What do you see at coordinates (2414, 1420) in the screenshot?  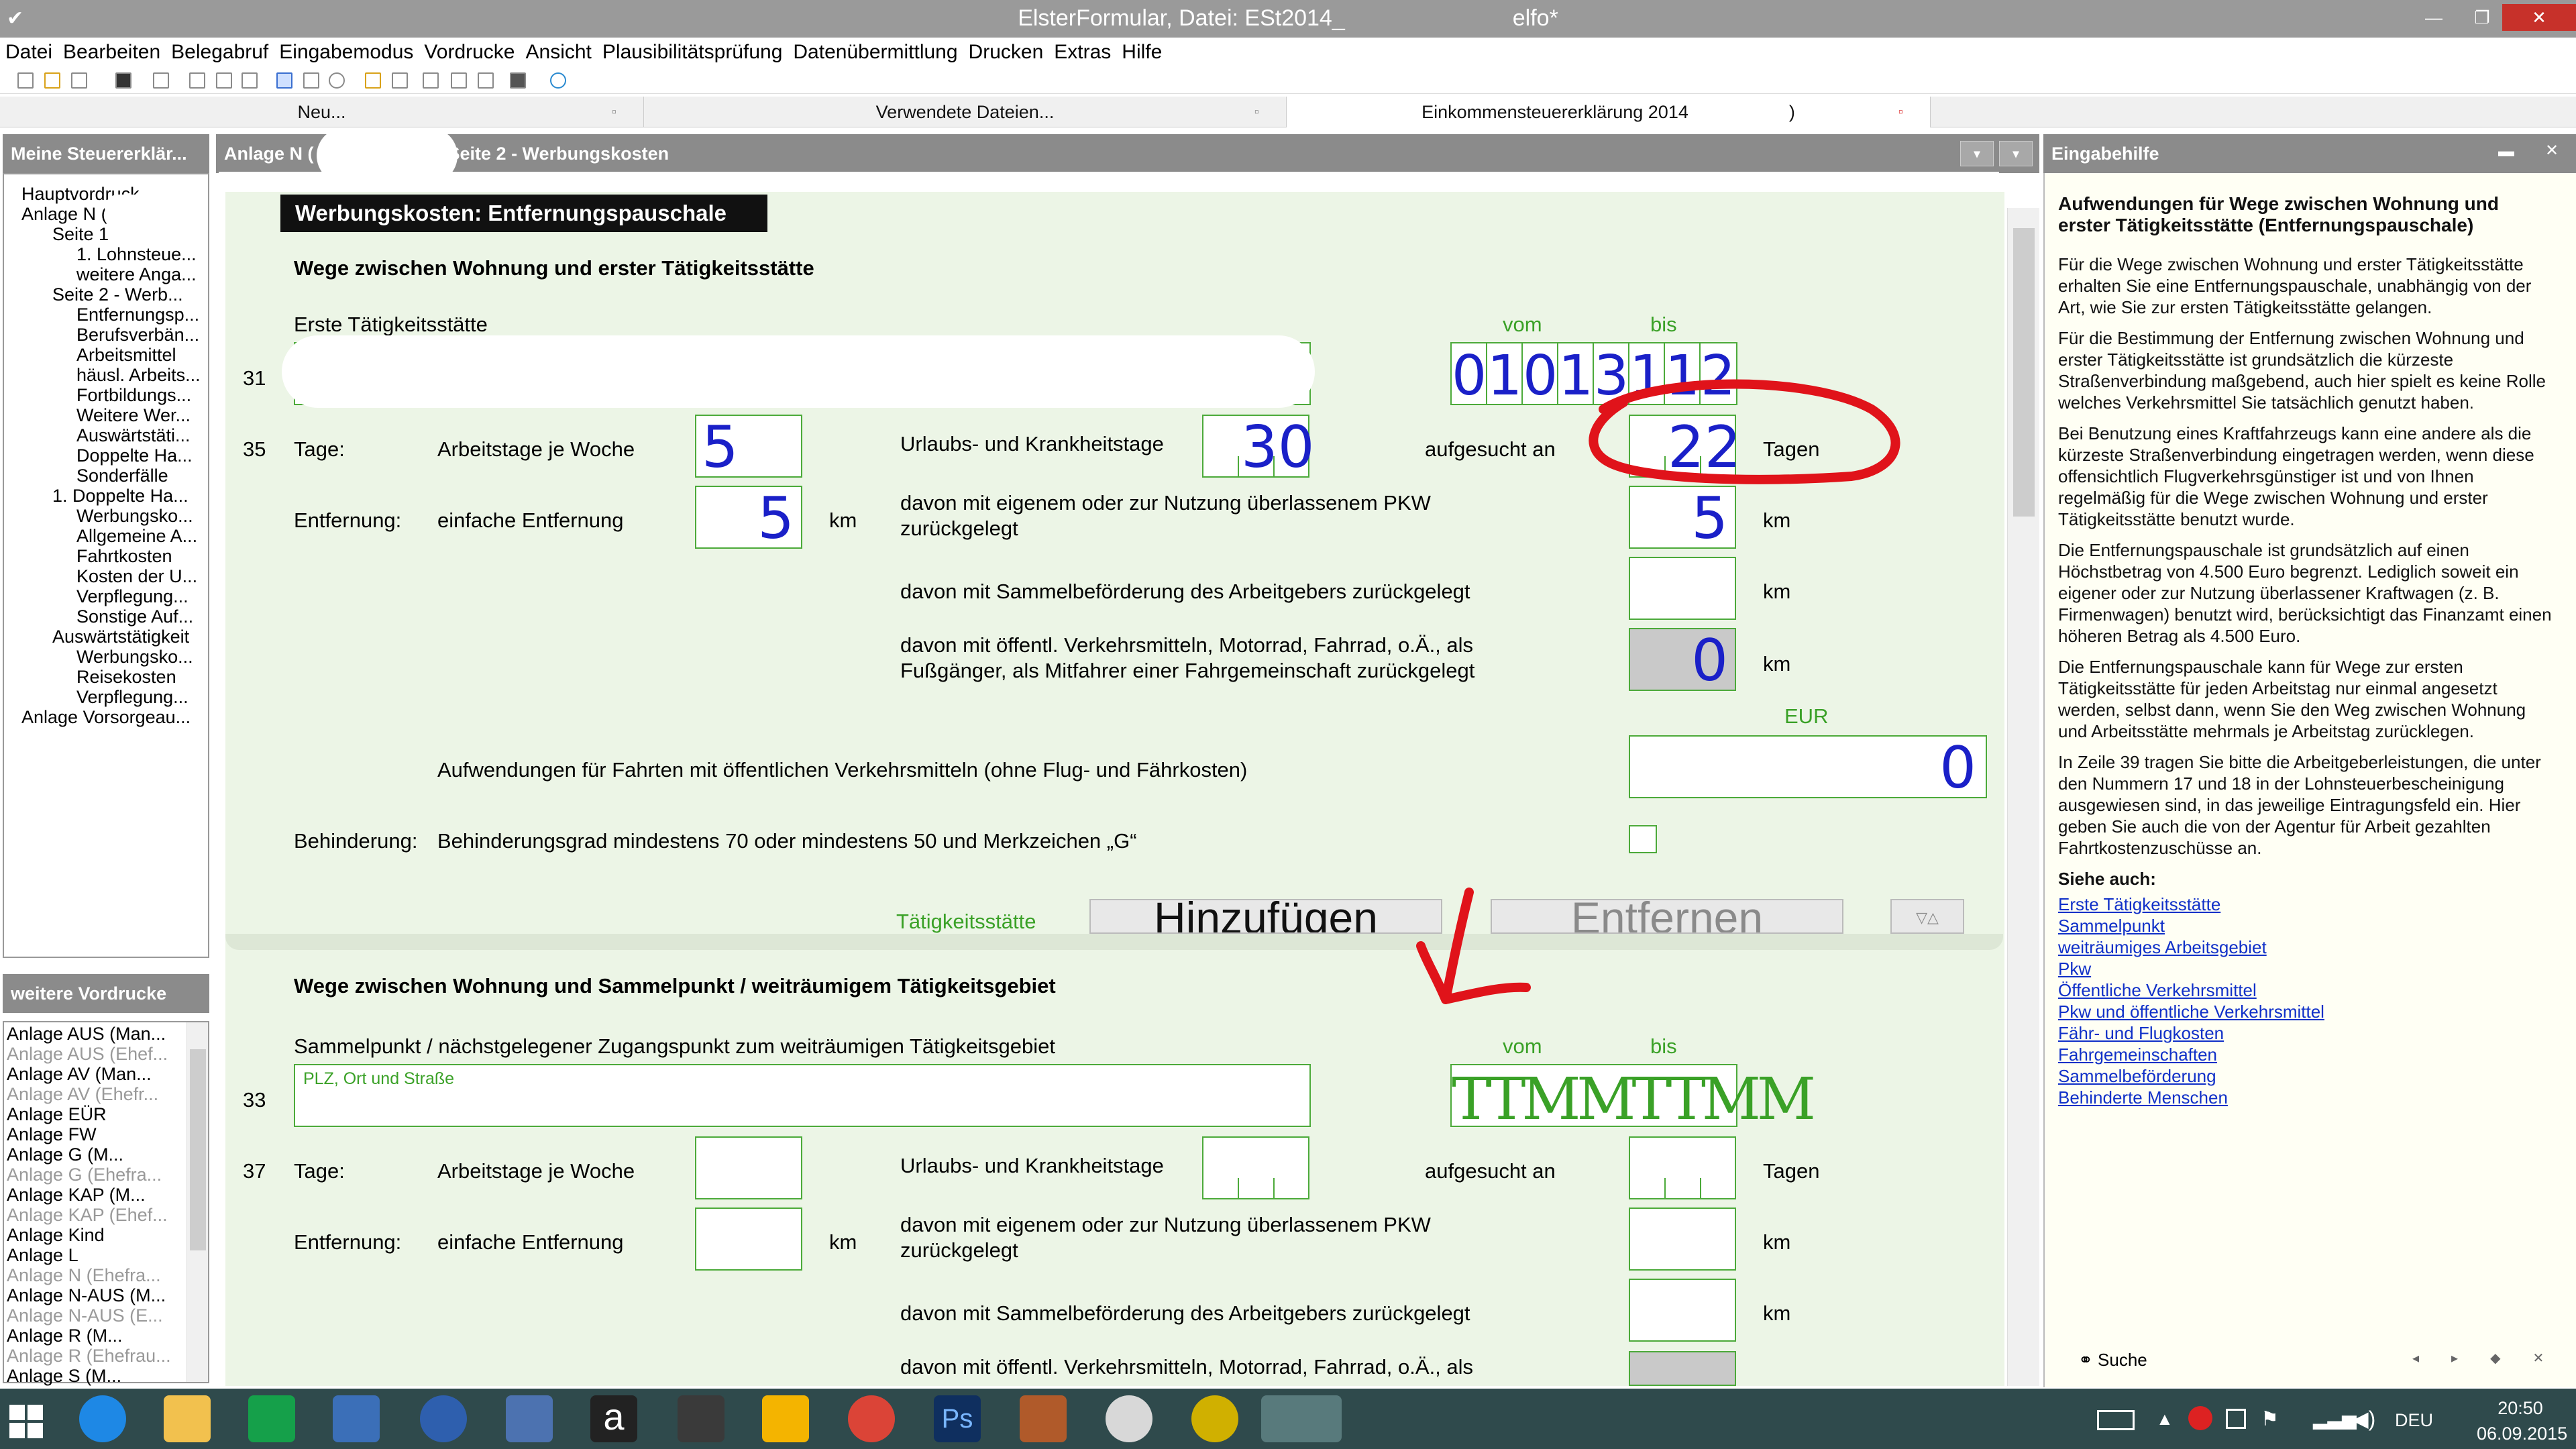 I see `language-indicator: DEU` at bounding box center [2414, 1420].